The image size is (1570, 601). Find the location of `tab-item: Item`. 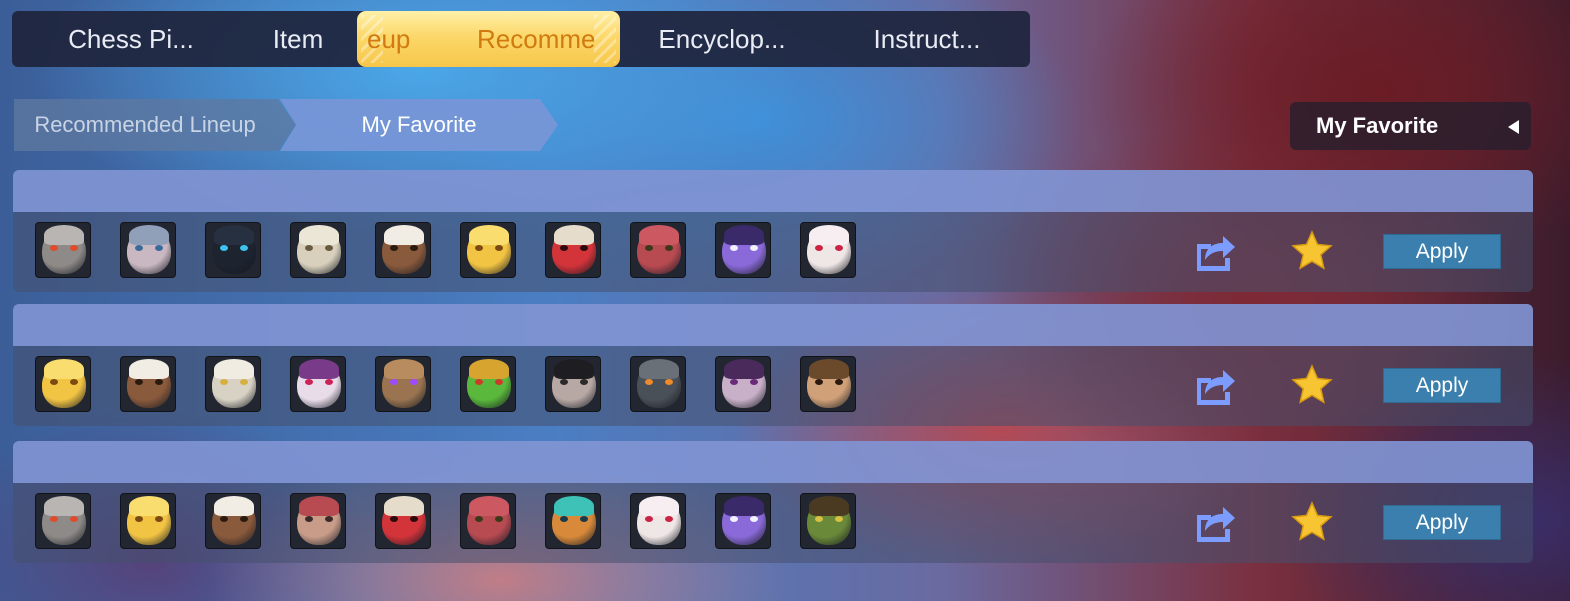

tab-item: Item is located at coordinates (298, 39).